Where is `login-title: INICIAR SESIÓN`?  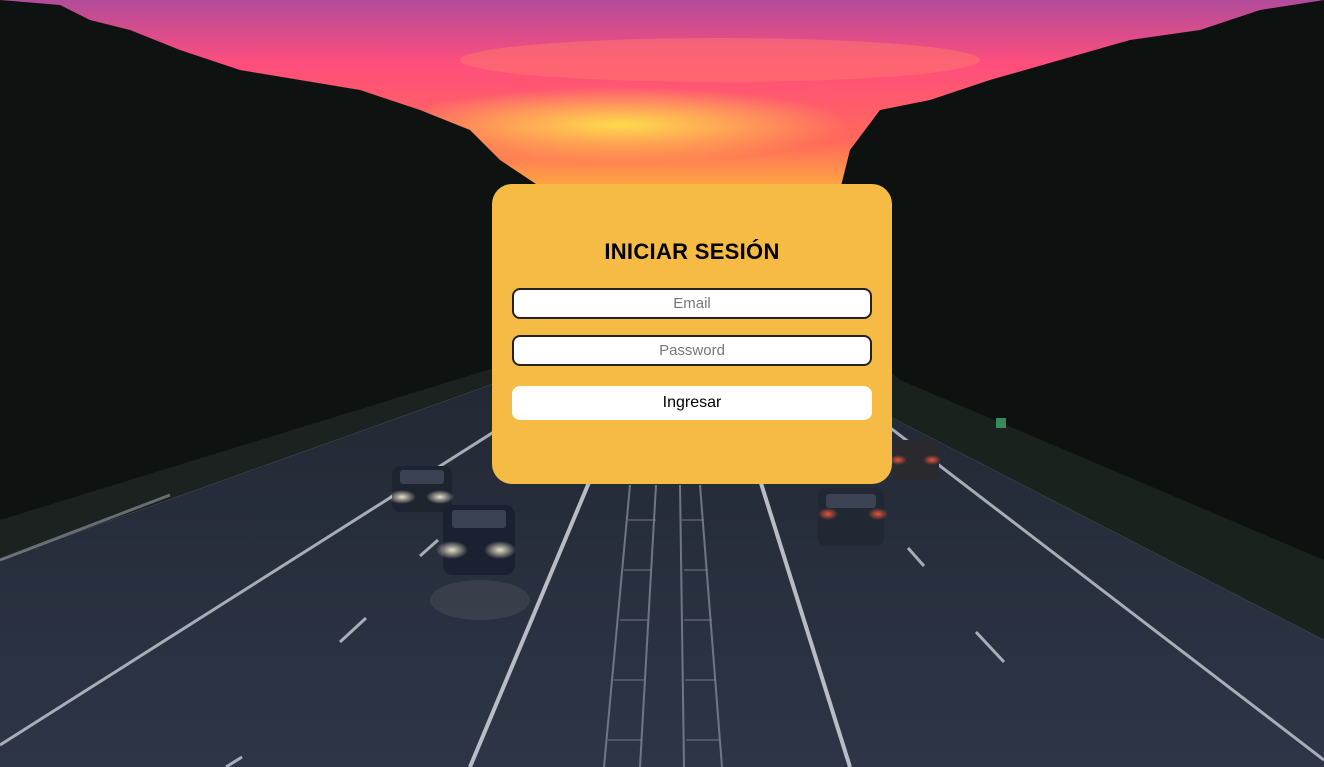 login-title: INICIAR SESIÓN is located at coordinates (692, 251).